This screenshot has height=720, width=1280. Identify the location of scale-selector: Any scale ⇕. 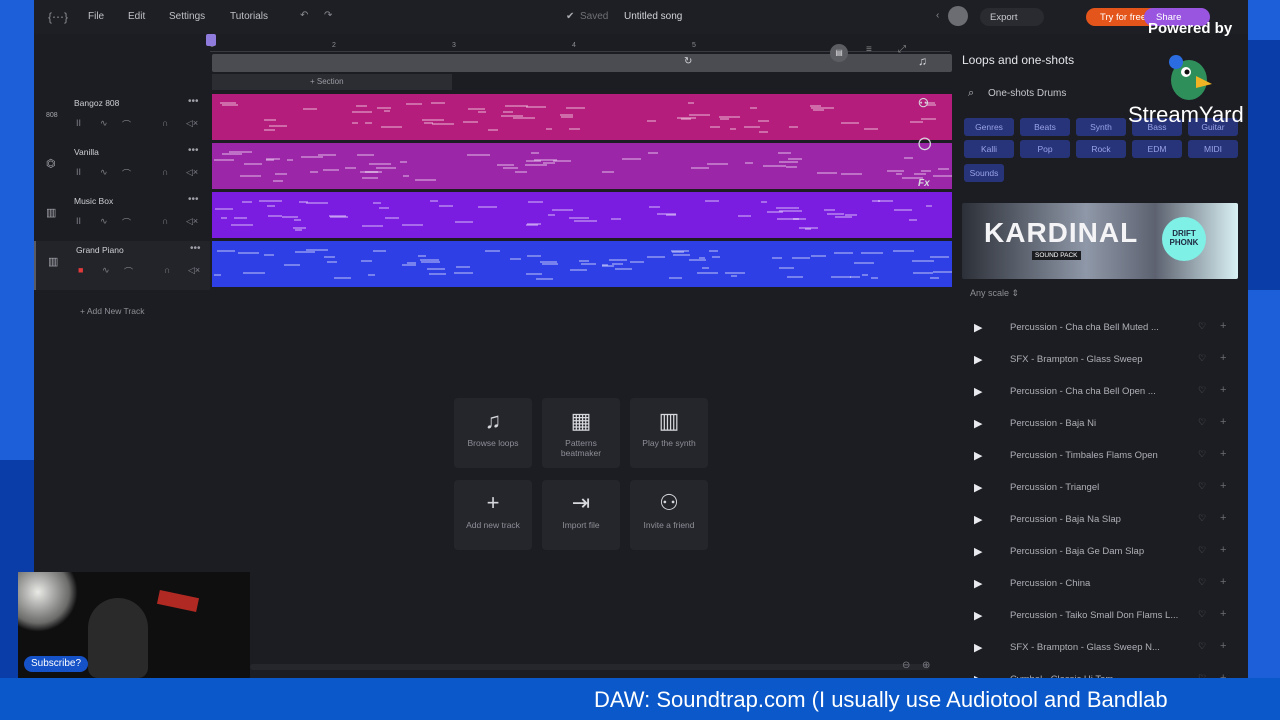
(994, 293).